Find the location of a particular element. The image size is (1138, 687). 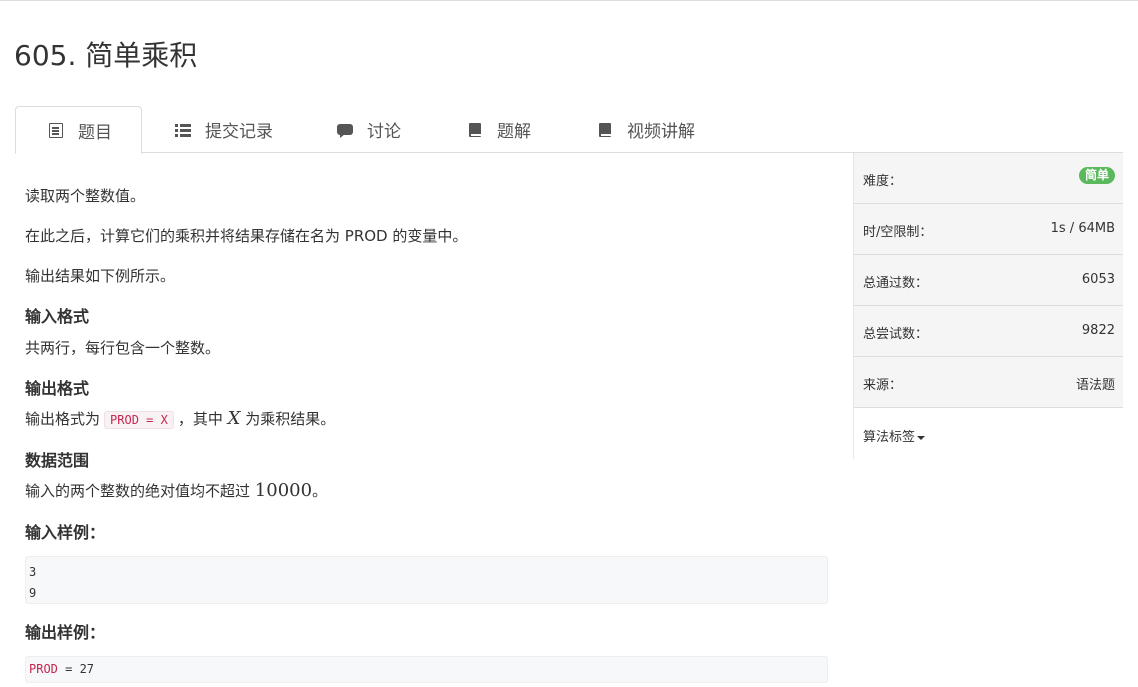

tab-label: 讨论 is located at coordinates (384, 132).